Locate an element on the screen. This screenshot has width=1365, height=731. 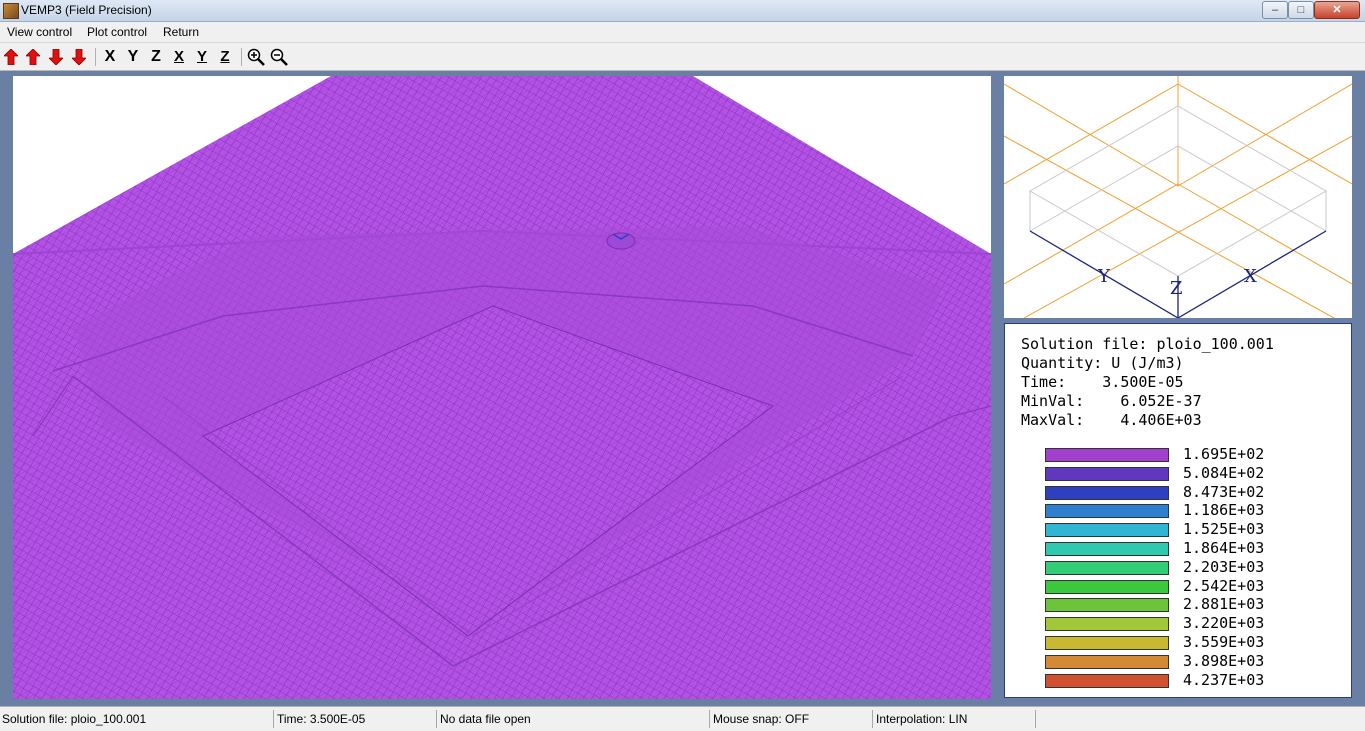
move-up-fast-button is located at coordinates (11, 56).